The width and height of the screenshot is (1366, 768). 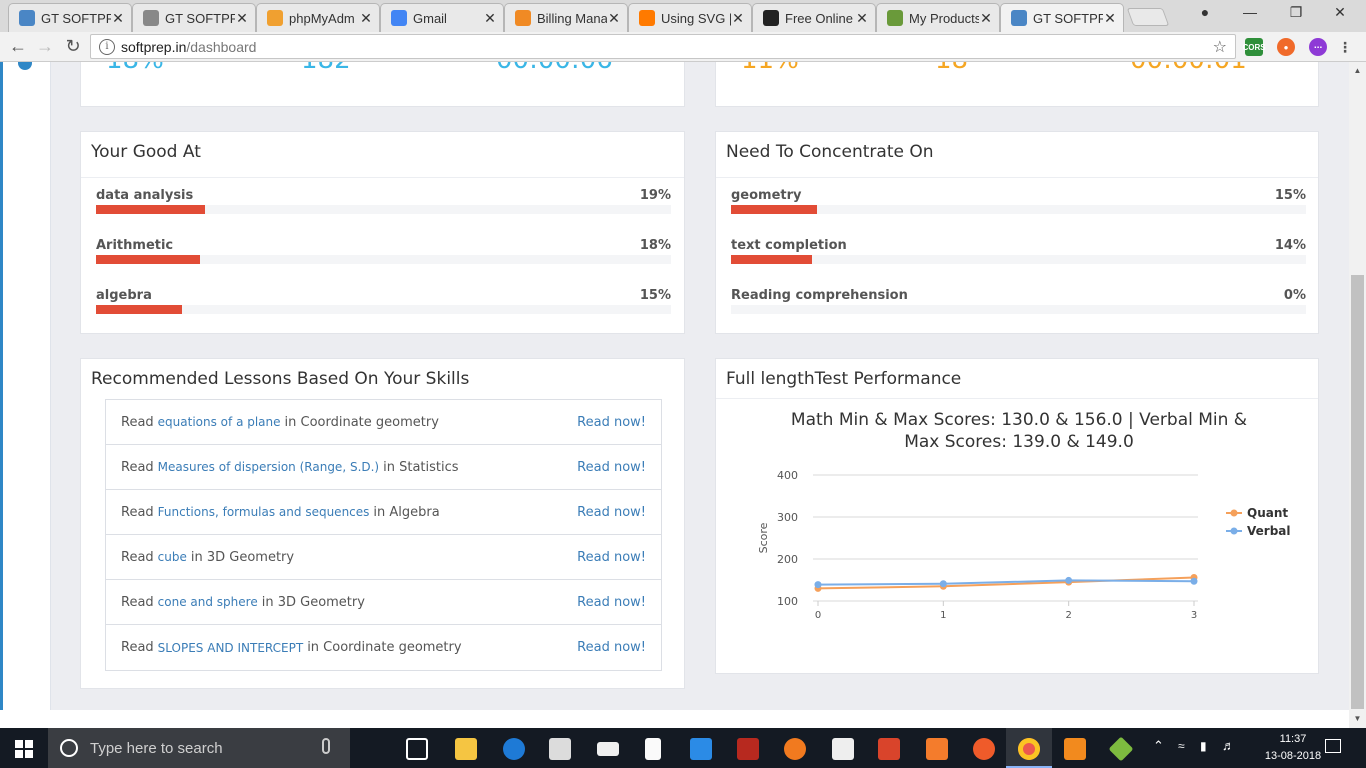 I want to click on taskbar-search: Type here to search, so click(x=199, y=748).